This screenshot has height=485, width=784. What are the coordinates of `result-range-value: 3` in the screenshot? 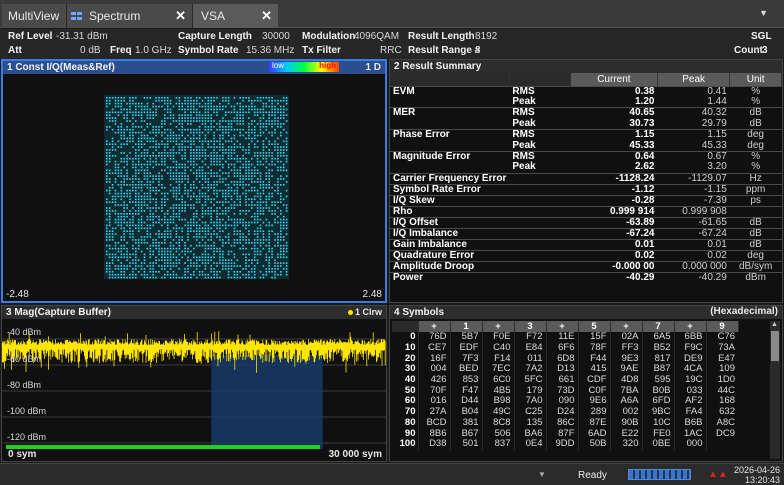 It's located at (478, 50).